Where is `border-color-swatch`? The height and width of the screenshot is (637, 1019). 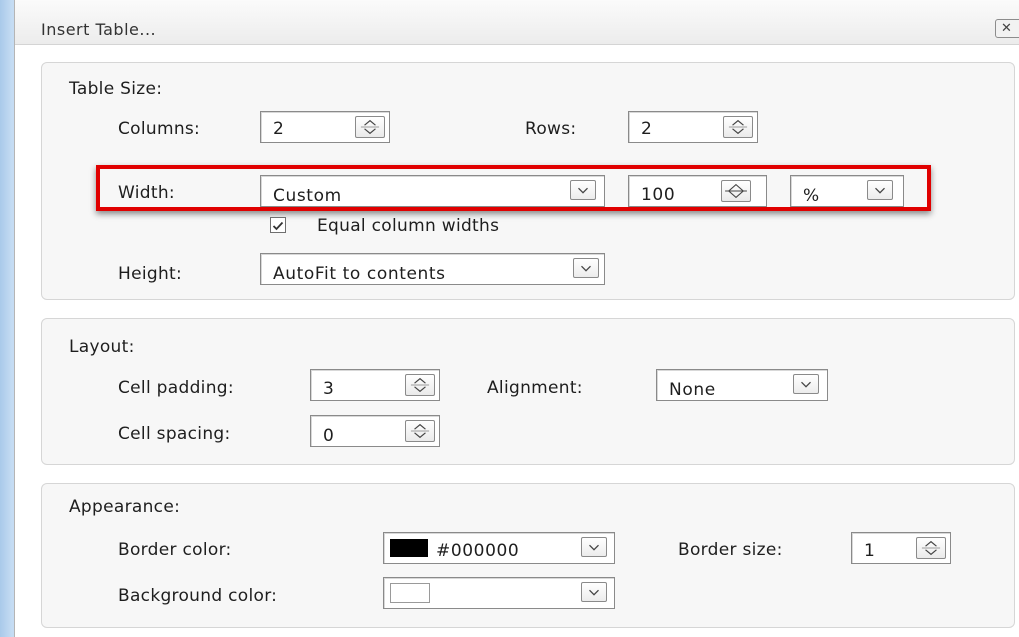
border-color-swatch is located at coordinates (409, 548).